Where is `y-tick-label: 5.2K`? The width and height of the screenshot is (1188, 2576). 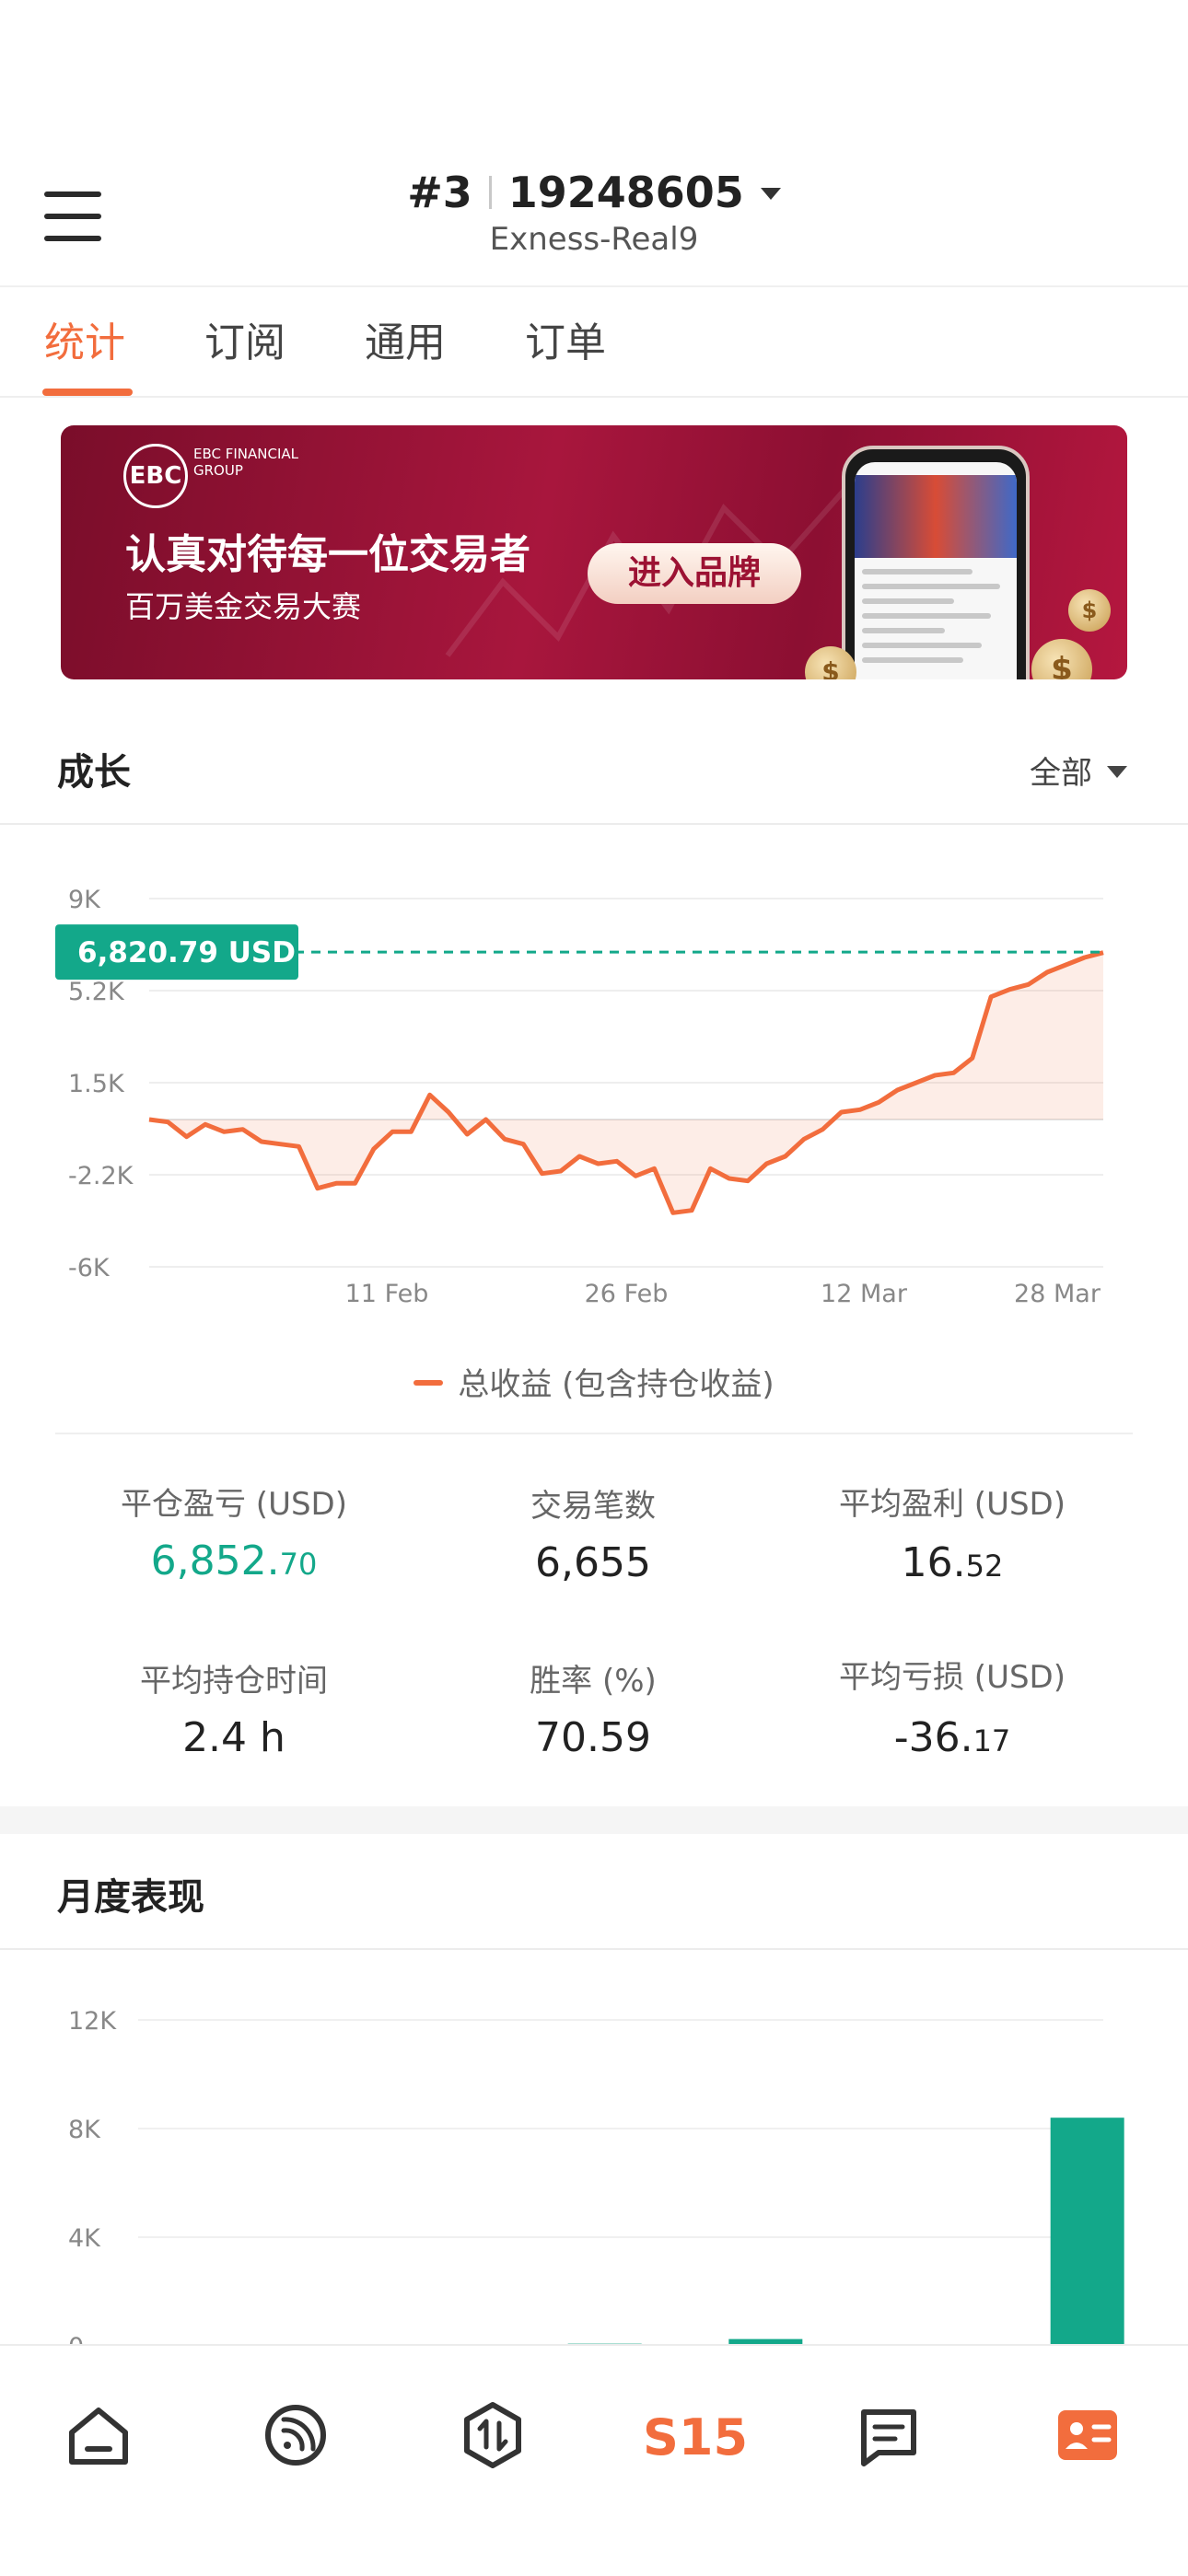 y-tick-label: 5.2K is located at coordinates (96, 992).